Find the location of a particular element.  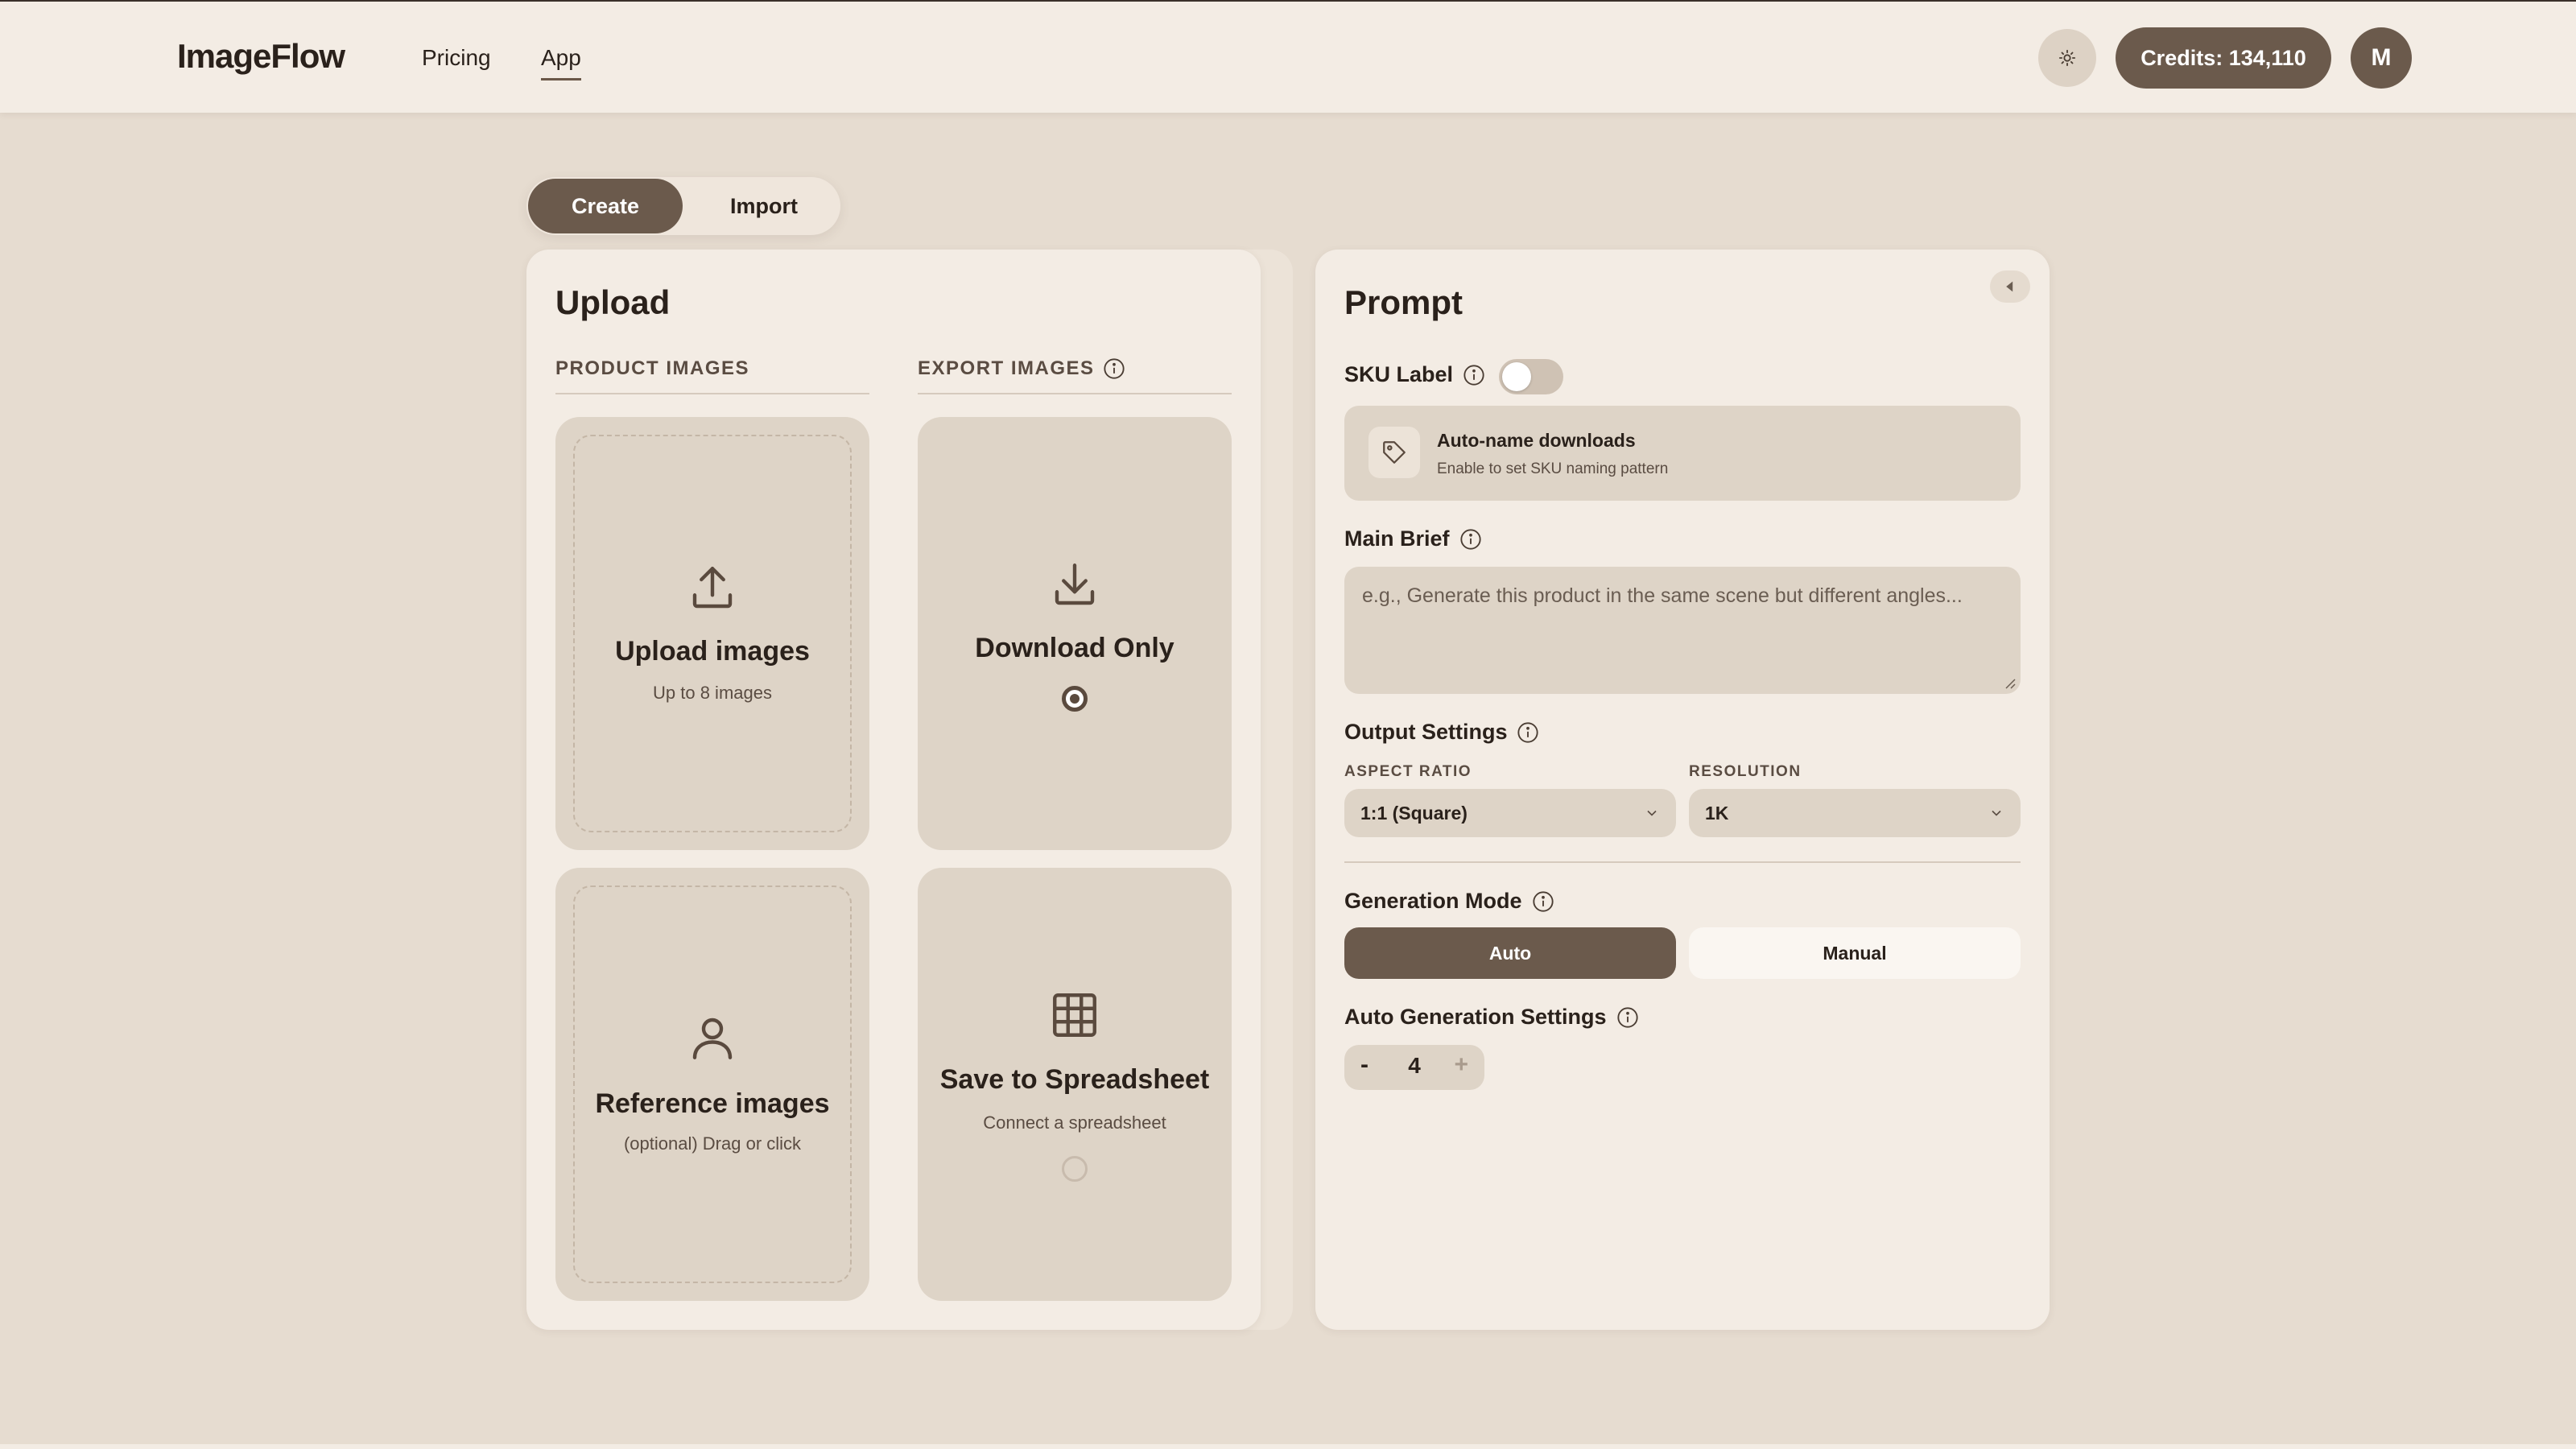

sku-label-toggle is located at coordinates (1531, 376).